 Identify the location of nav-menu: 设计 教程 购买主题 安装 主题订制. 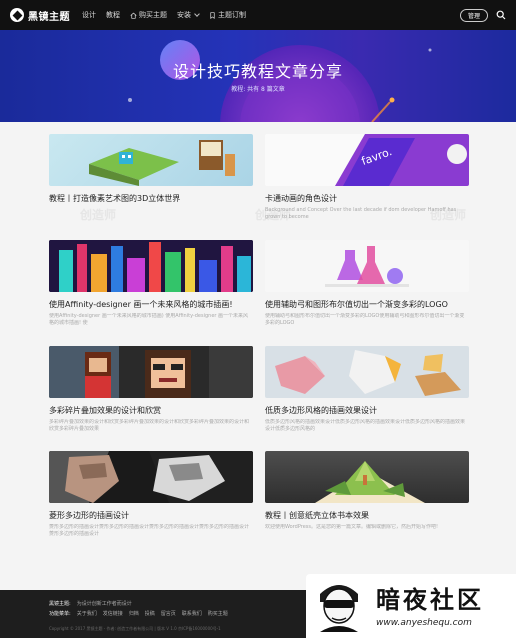
(164, 15).